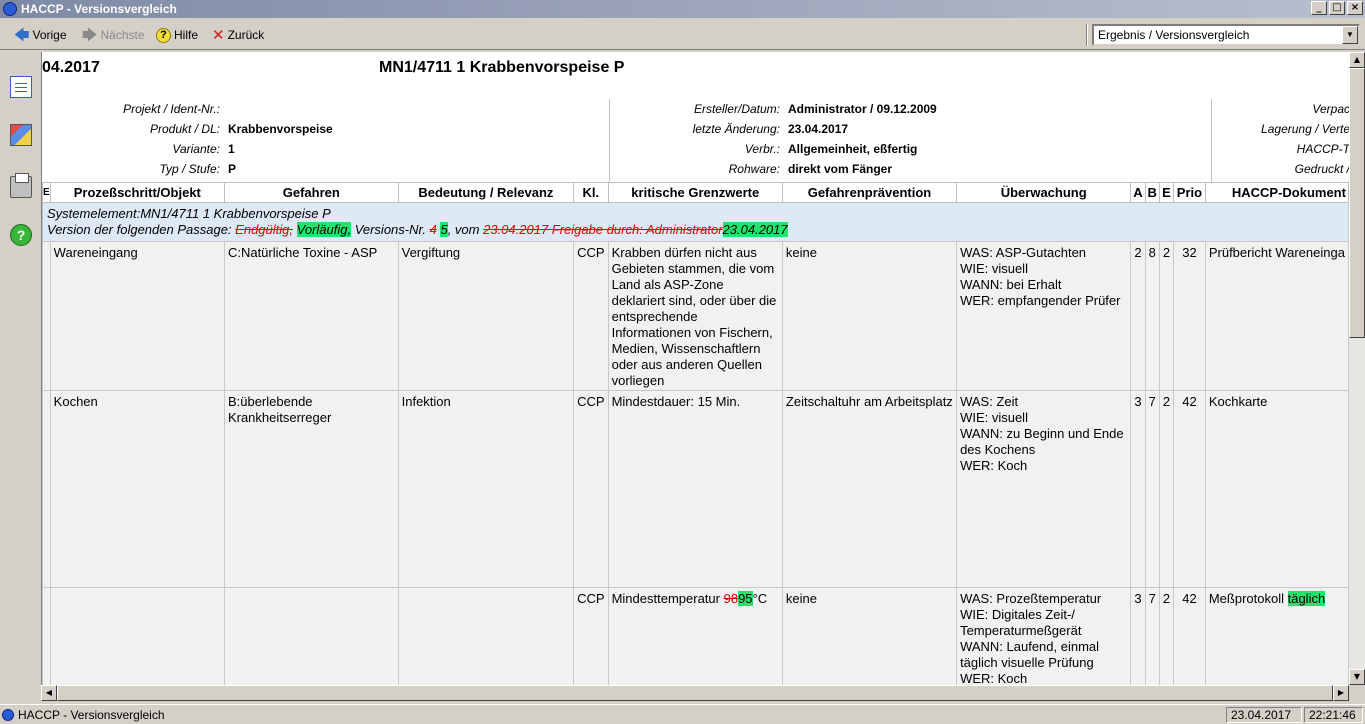 Image resolution: width=1365 pixels, height=724 pixels. Describe the element at coordinates (163, 35) in the screenshot. I see `help-icon: ?` at that location.